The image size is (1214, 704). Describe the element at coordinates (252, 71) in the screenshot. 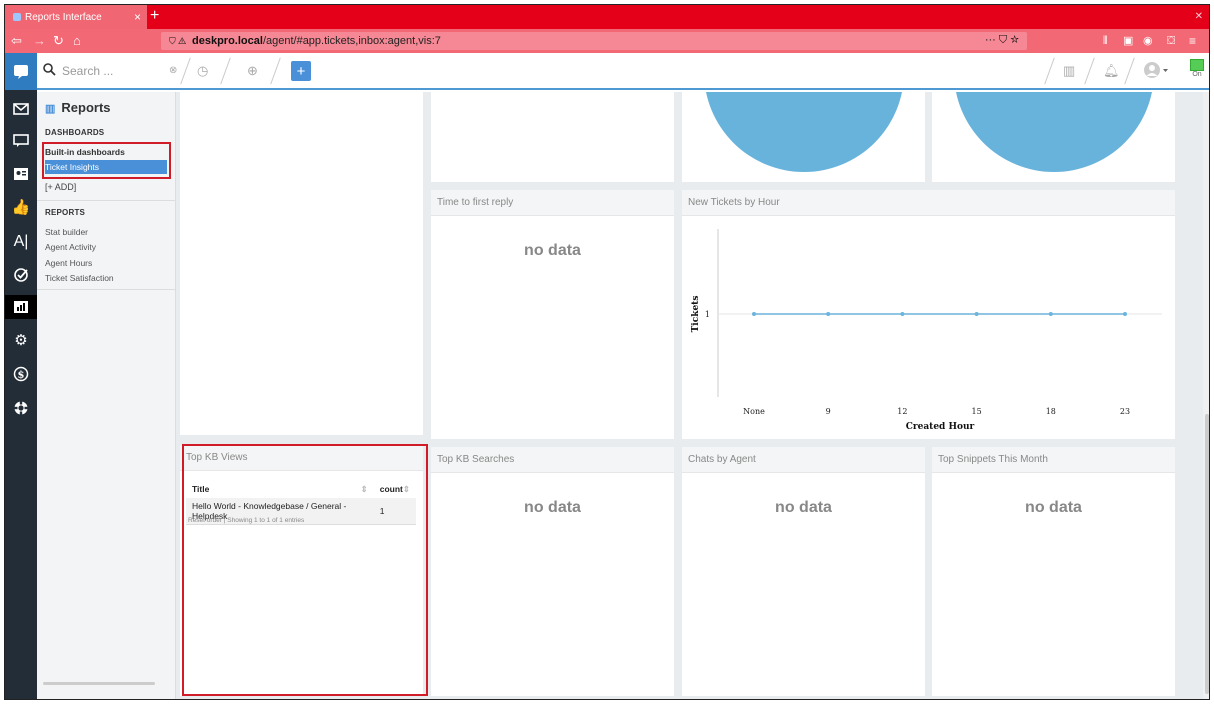

I see `add-circle-icon: ⊕` at that location.